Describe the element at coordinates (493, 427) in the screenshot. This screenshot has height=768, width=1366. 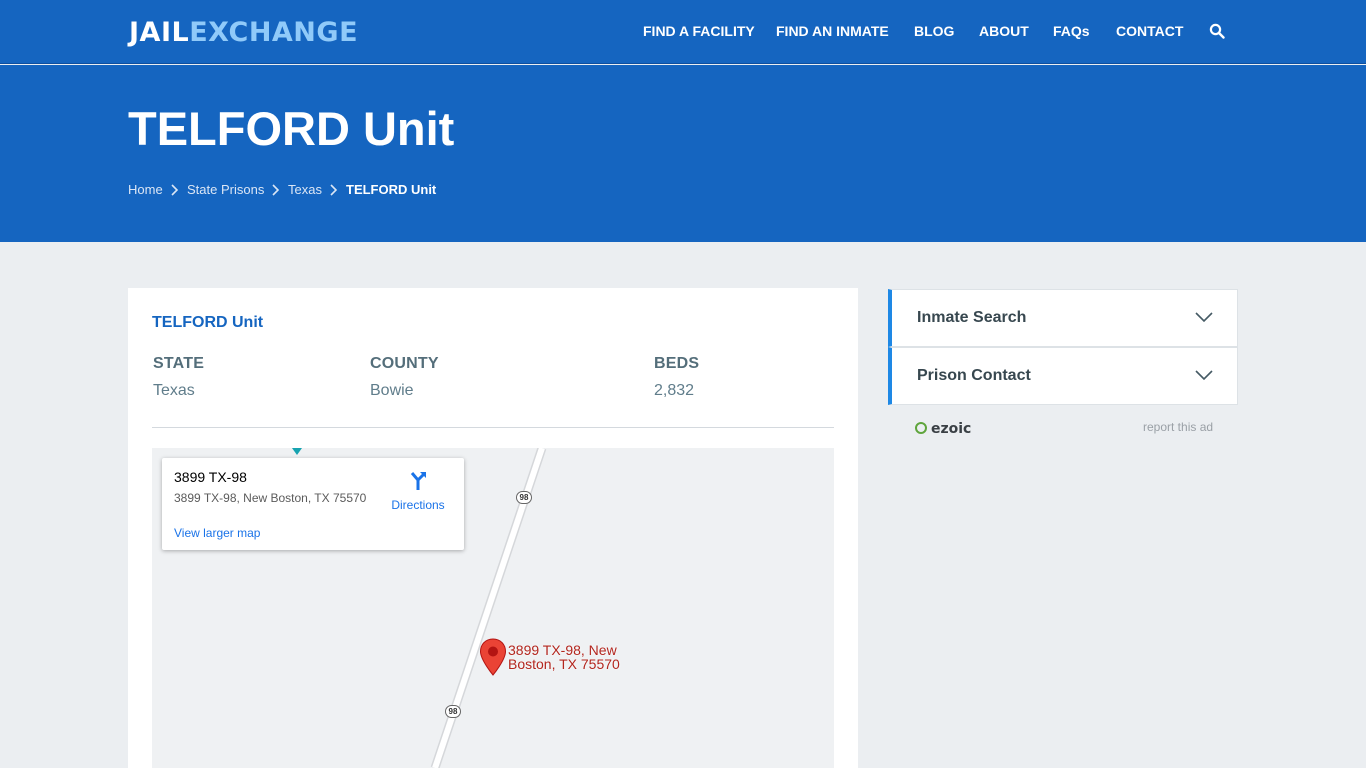
I see `divider` at that location.